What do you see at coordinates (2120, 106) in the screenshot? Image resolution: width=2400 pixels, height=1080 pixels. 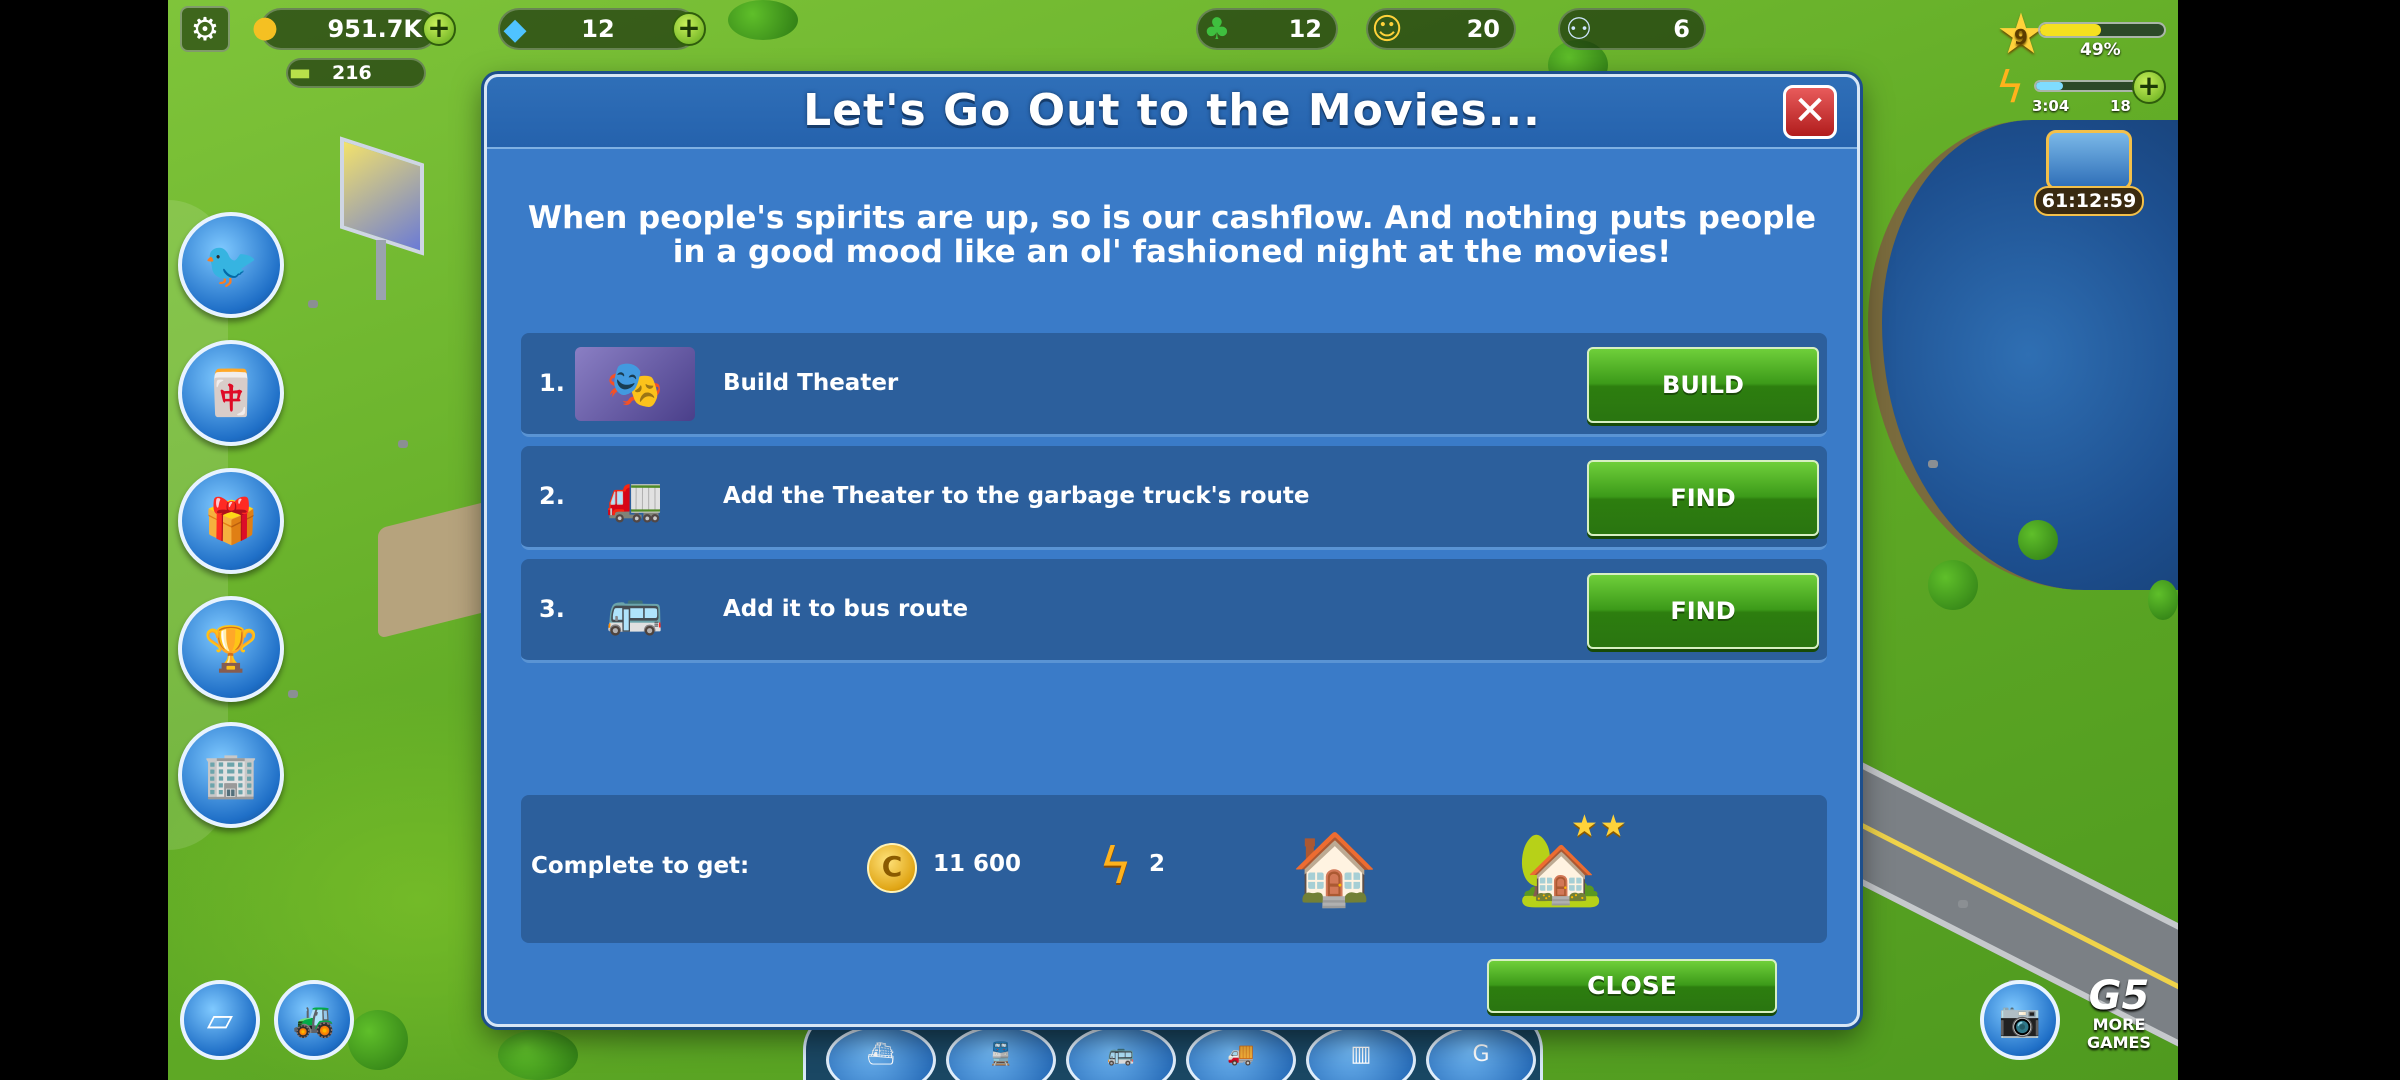 I see `energy-count: 18` at bounding box center [2120, 106].